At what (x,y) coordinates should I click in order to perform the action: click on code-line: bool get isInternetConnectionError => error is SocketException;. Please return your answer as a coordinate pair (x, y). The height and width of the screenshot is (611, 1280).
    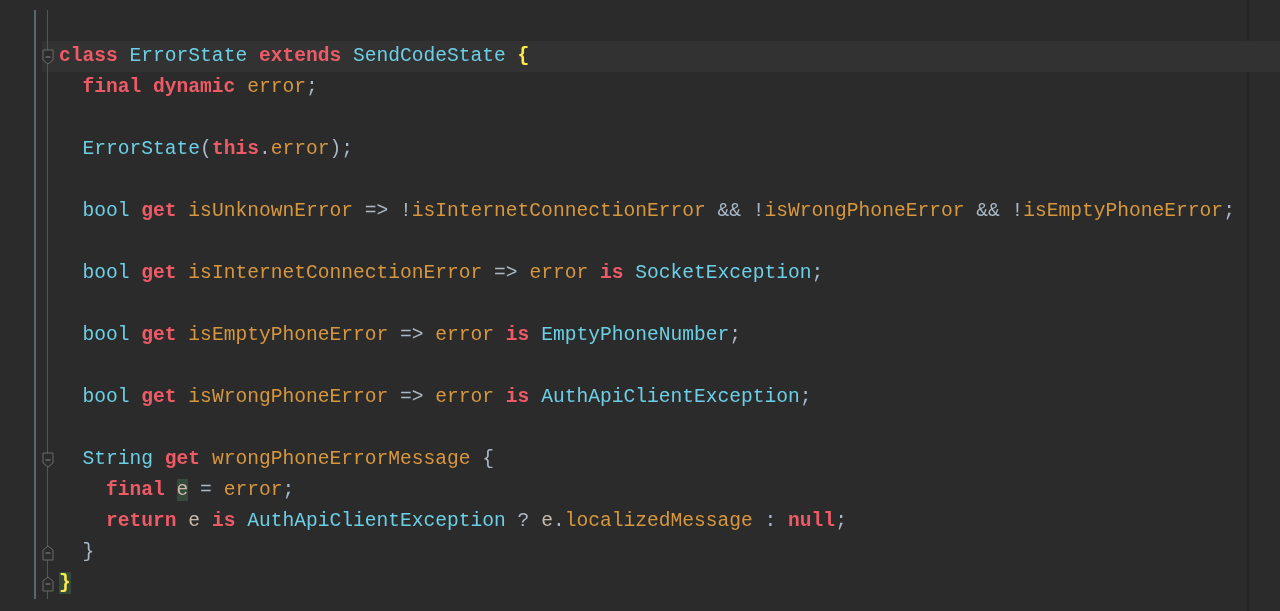
    Looking at the image, I should click on (452, 273).